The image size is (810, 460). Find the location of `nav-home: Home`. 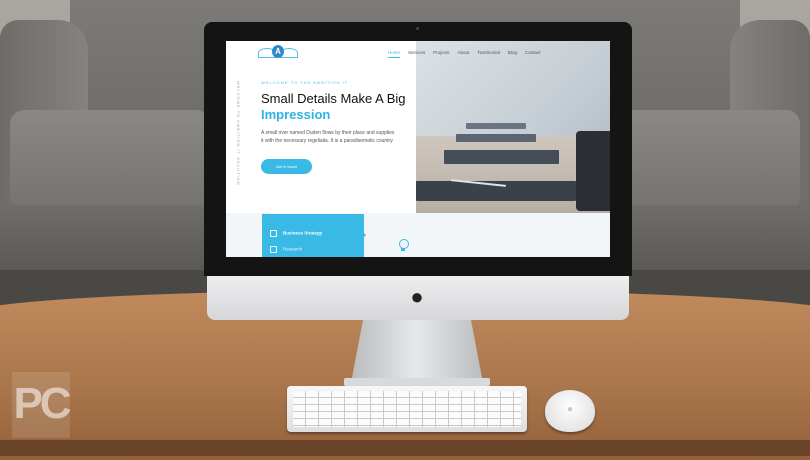

nav-home: Home is located at coordinates (394, 54).